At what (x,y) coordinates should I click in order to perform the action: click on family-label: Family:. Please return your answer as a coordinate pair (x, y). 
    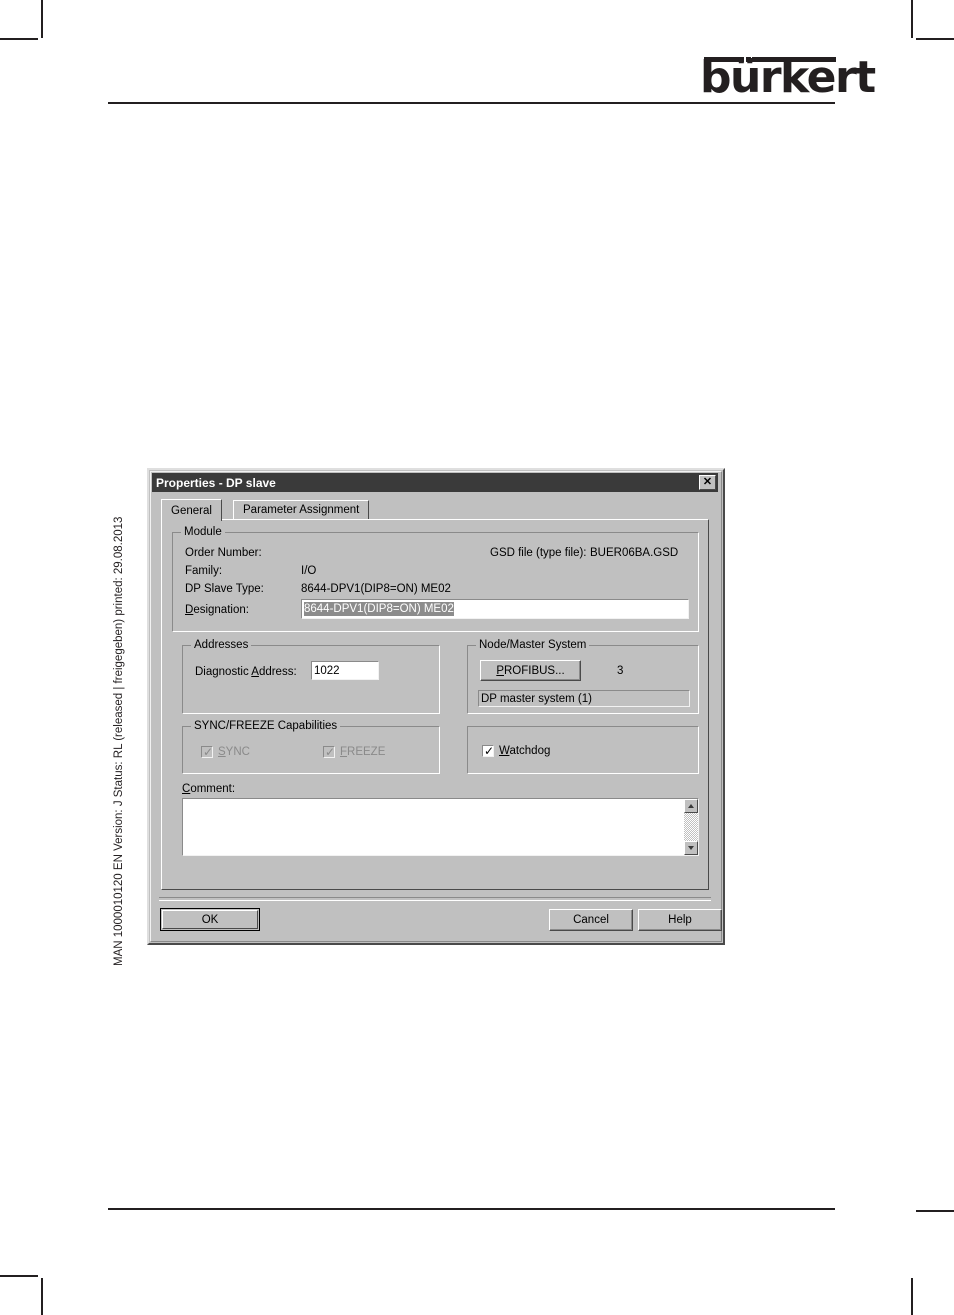
    Looking at the image, I should click on (204, 571).